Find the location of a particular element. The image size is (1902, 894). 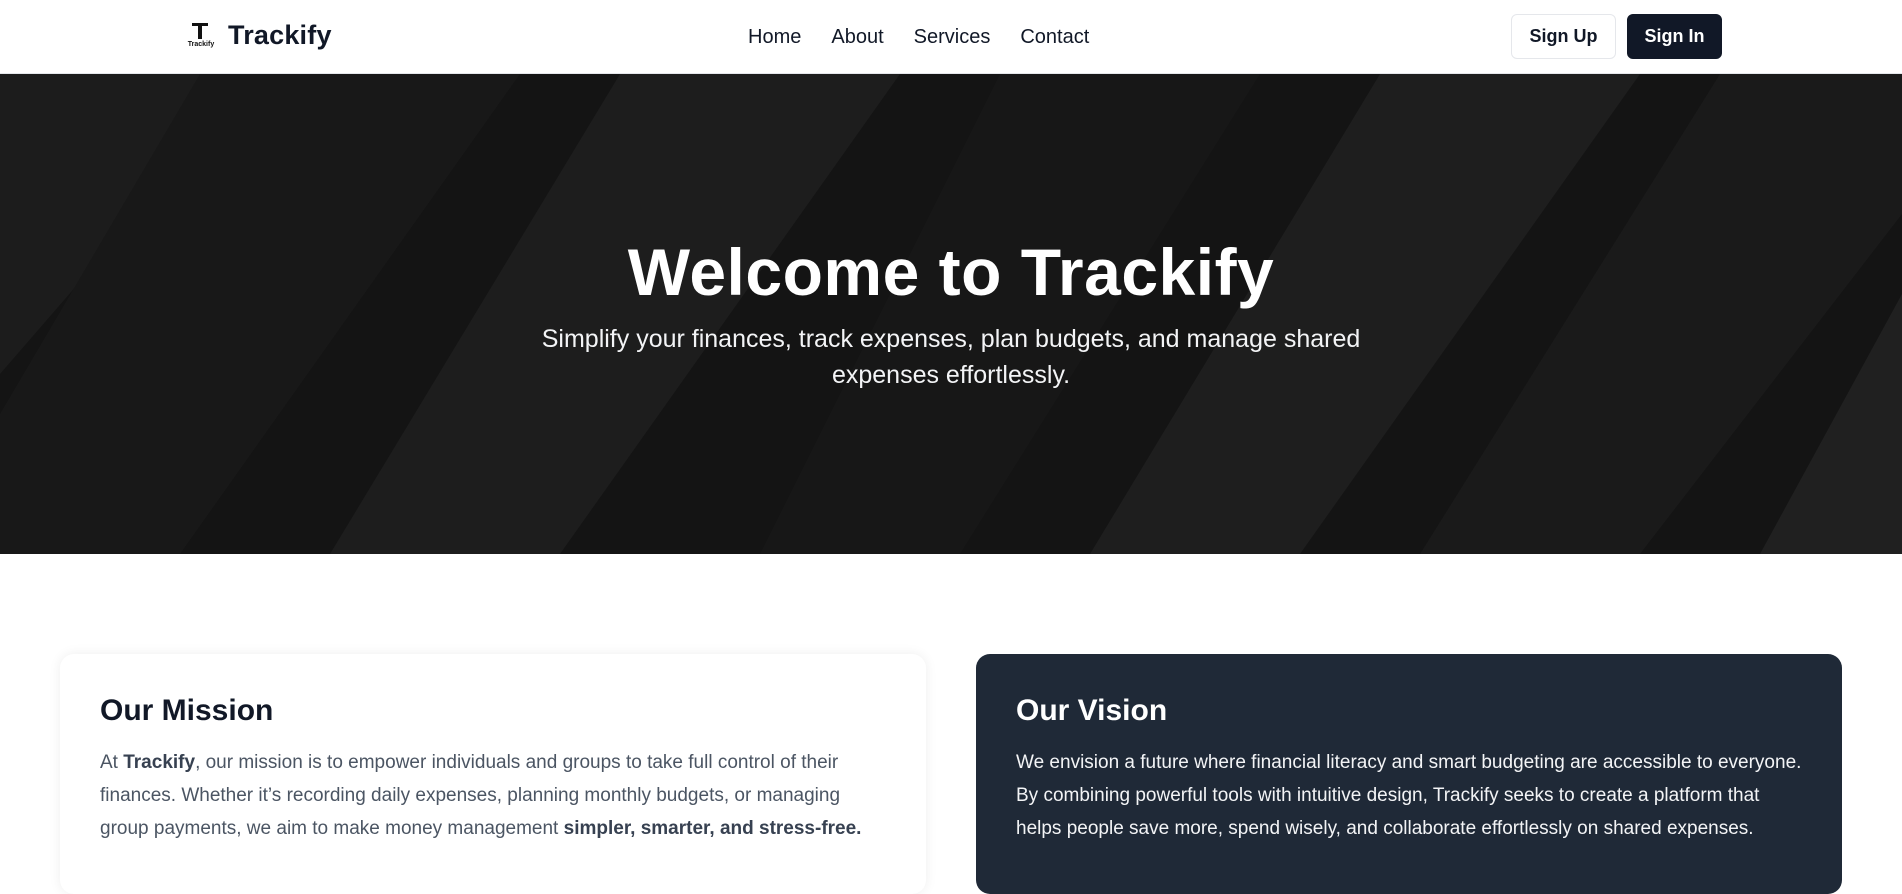

hero-title: Welcome to Trackify is located at coordinates (951, 272).